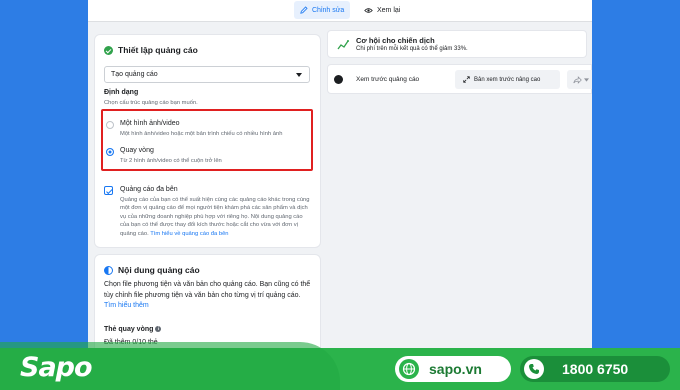  I want to click on half-circle-icon, so click(108, 270).